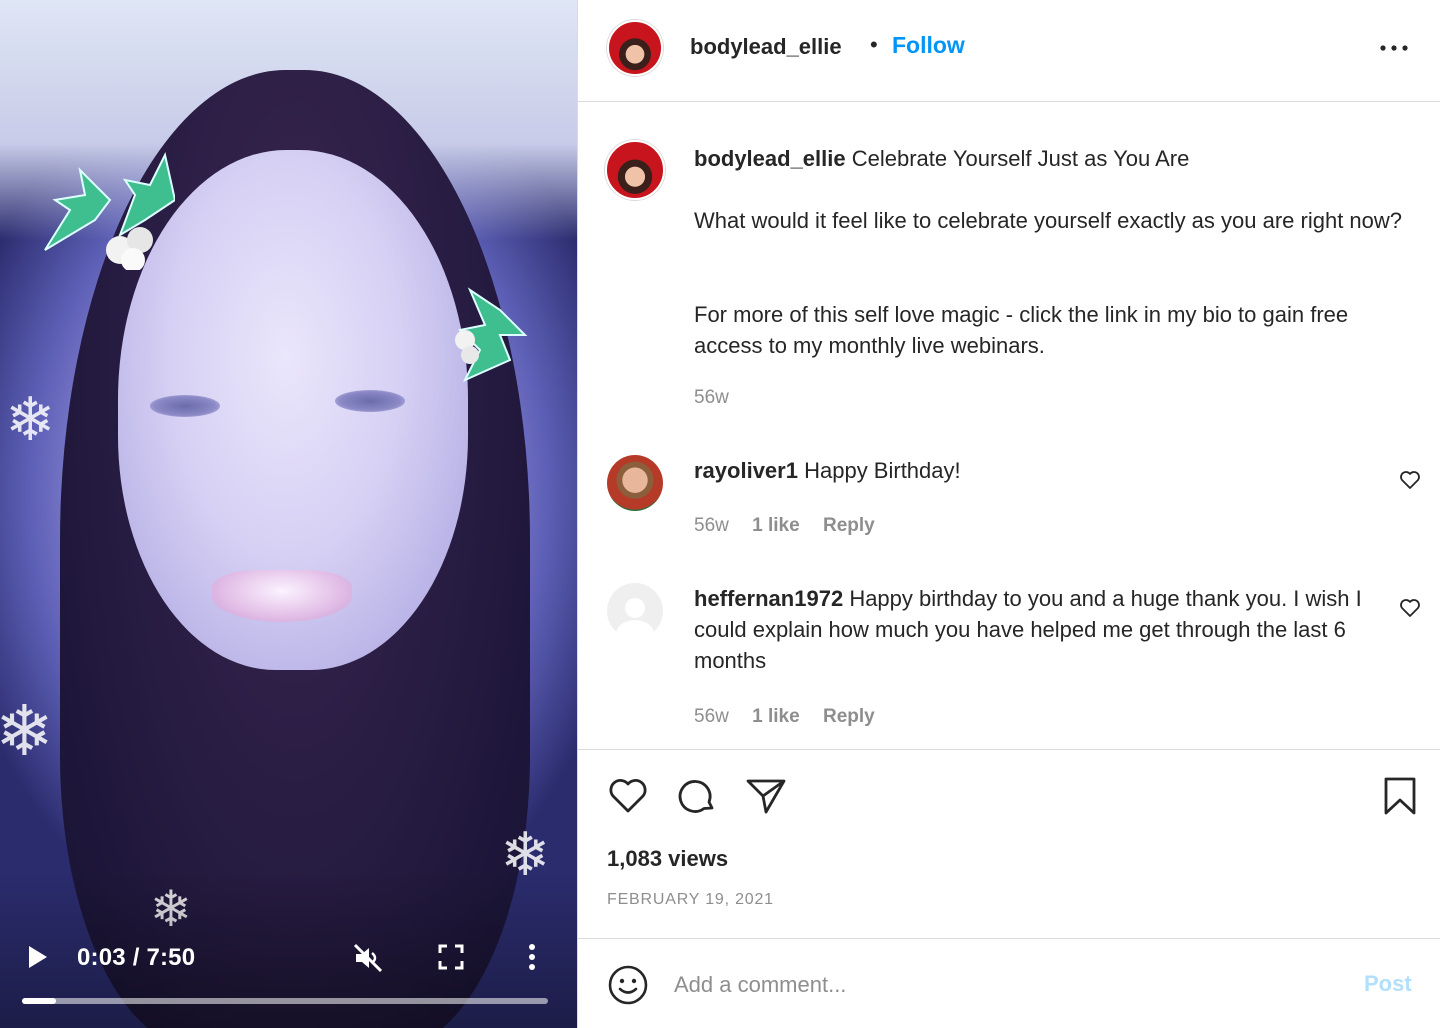  What do you see at coordinates (109, 211) in the screenshot?
I see `holly-sticker-icon` at bounding box center [109, 211].